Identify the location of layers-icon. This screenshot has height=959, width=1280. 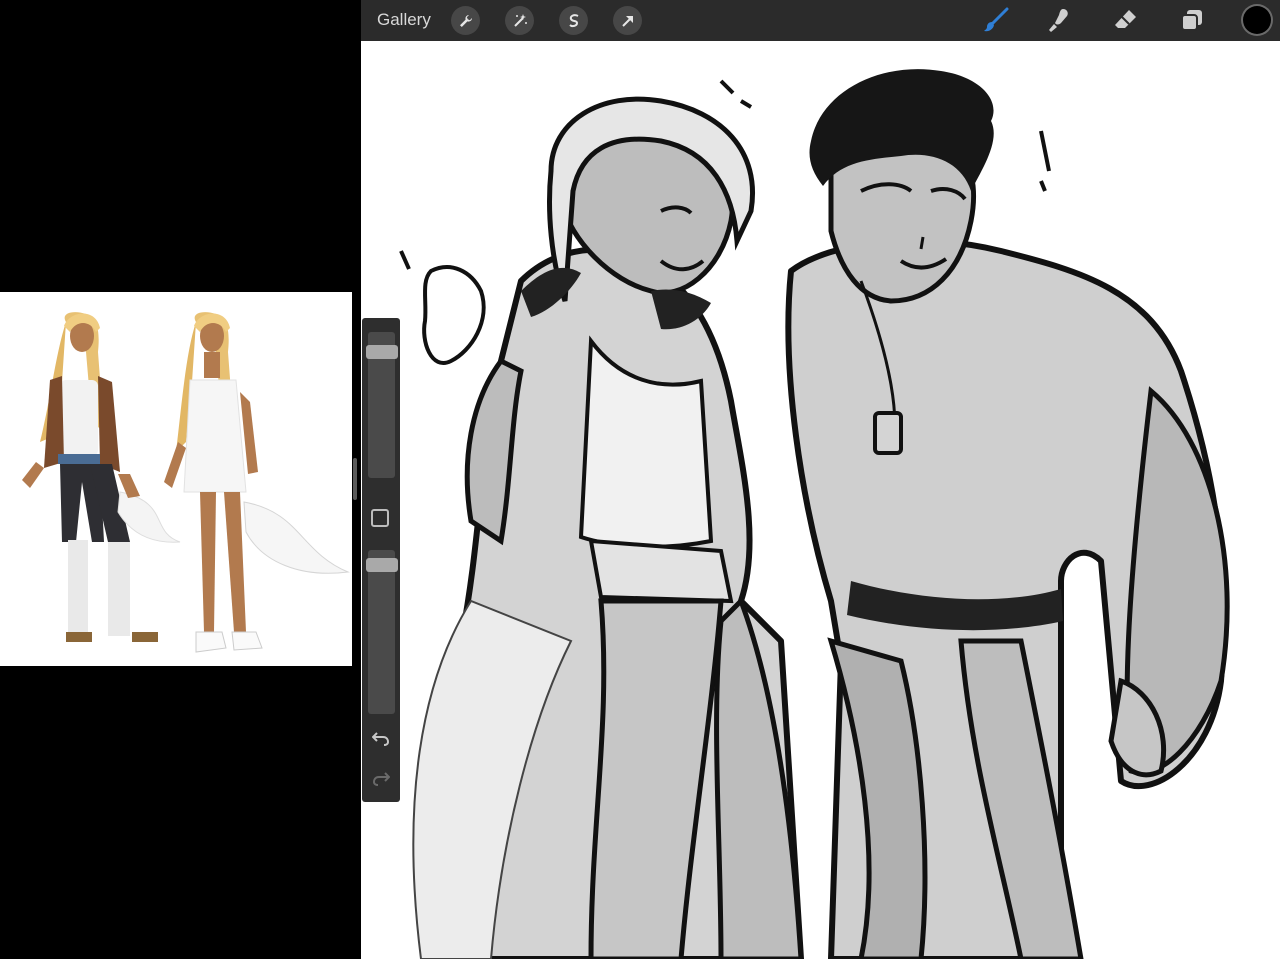
(1191, 20).